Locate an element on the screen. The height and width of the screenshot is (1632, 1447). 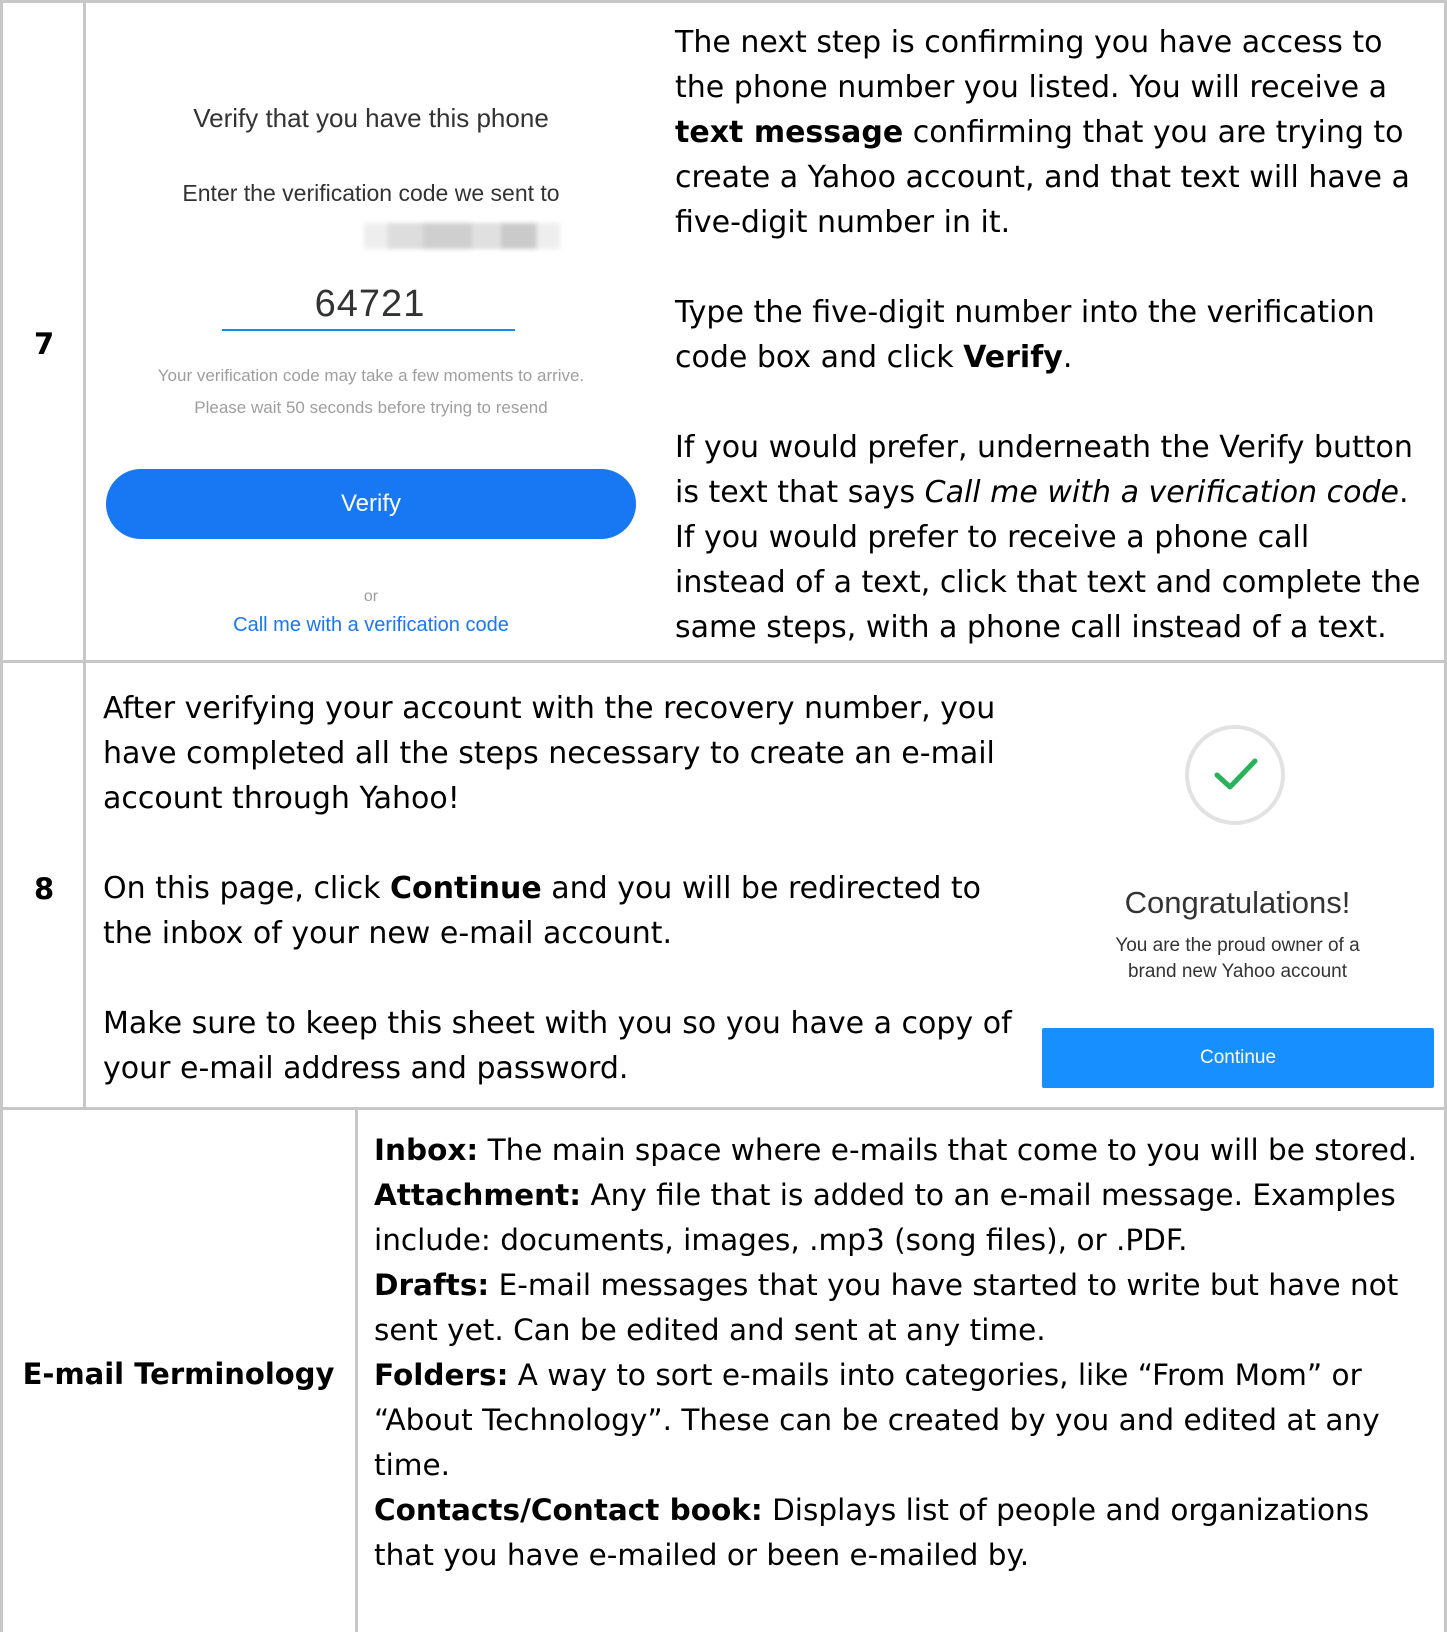
row8-divider is located at coordinates (723, 1108).